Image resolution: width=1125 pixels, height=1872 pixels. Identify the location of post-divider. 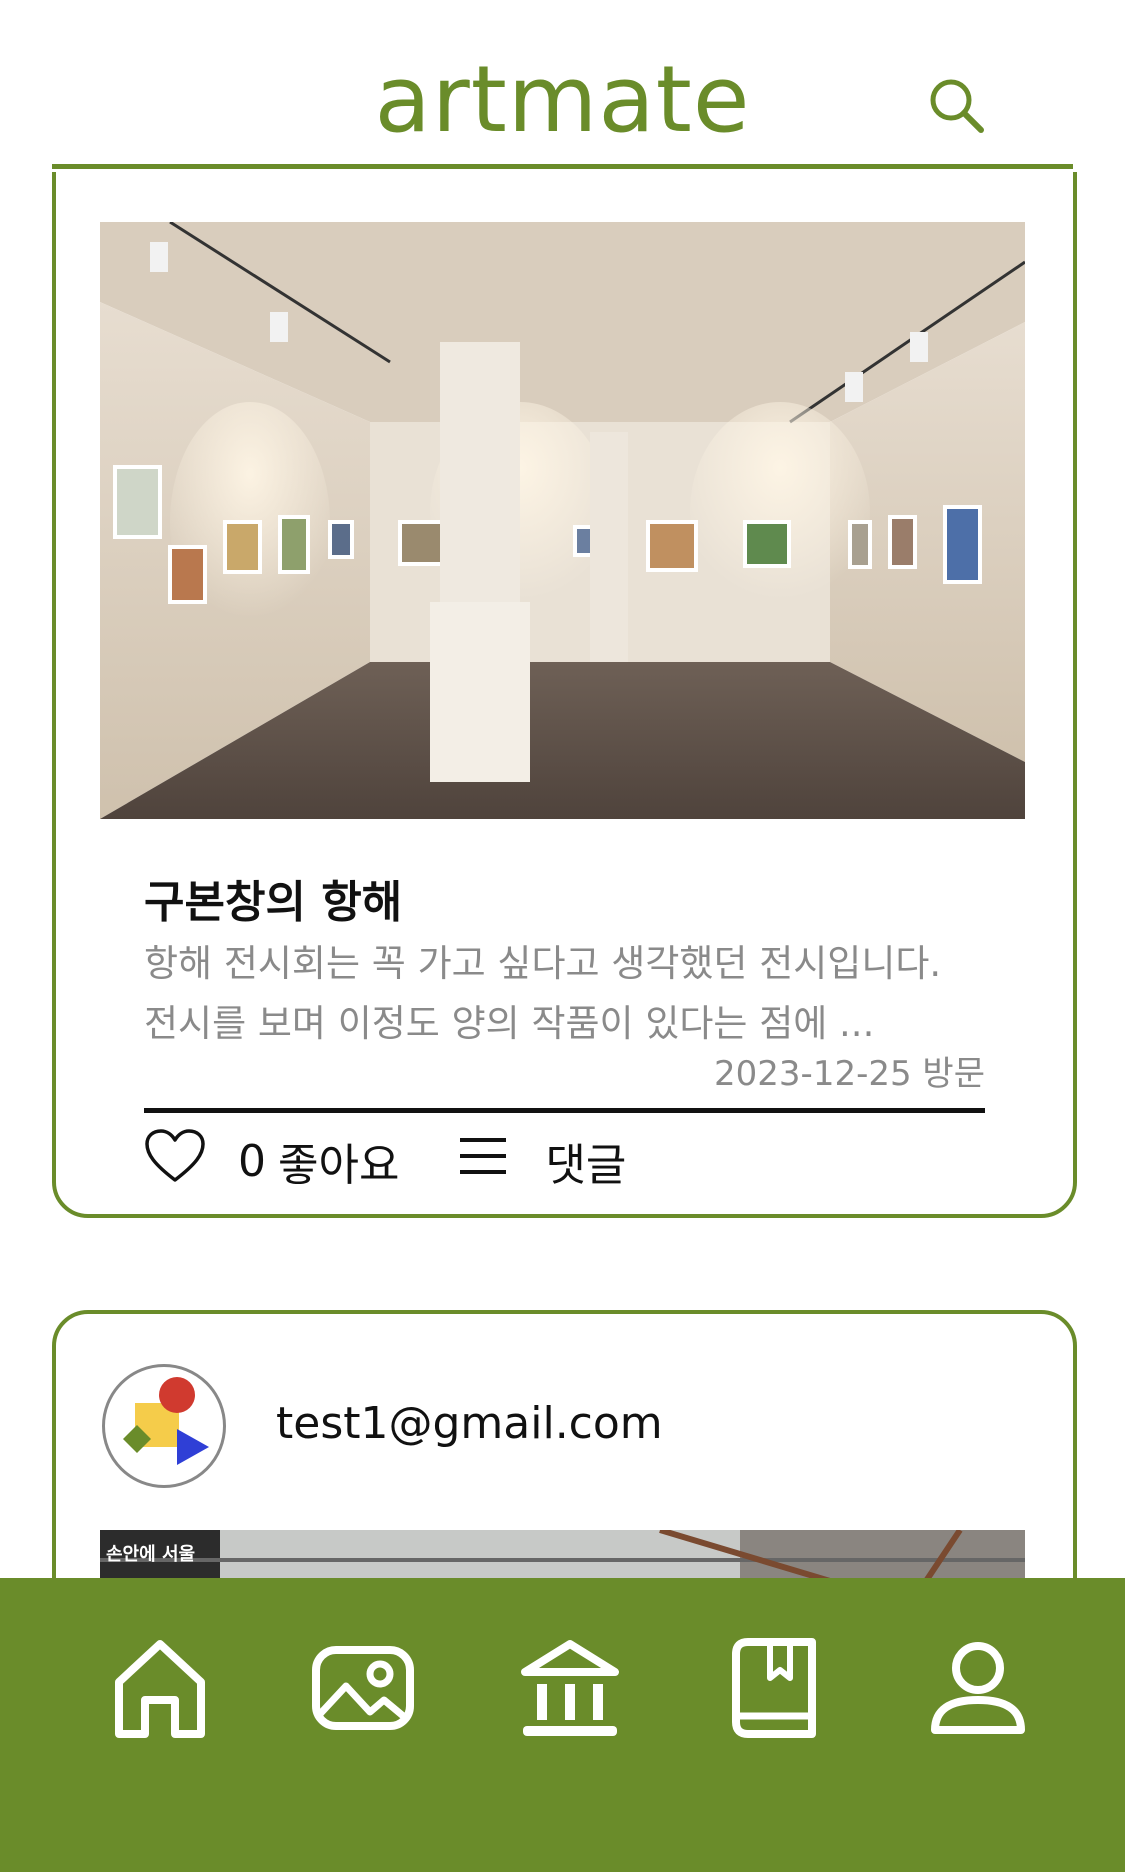
(564, 1110).